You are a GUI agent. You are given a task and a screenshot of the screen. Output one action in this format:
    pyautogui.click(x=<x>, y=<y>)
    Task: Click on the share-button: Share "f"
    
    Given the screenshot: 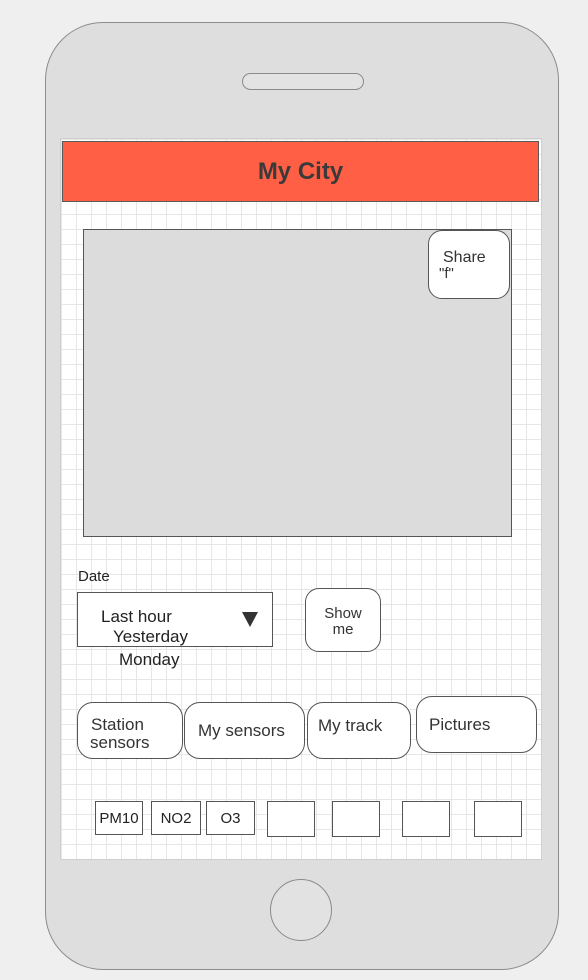 What is the action you would take?
    pyautogui.click(x=469, y=264)
    